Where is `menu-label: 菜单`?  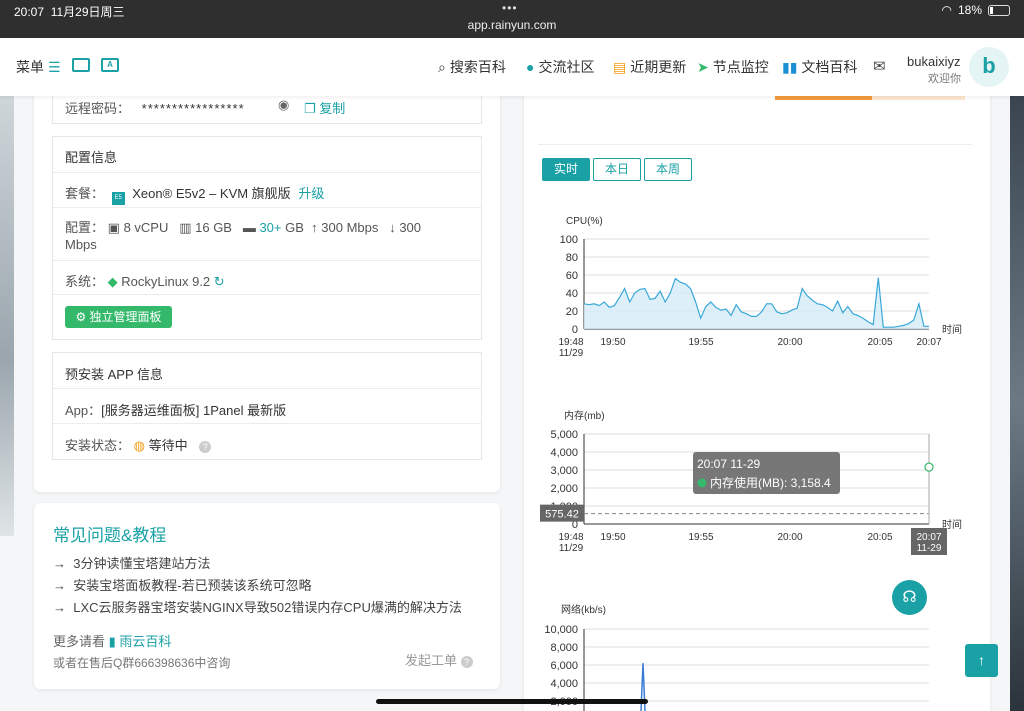 menu-label: 菜单 is located at coordinates (30, 67).